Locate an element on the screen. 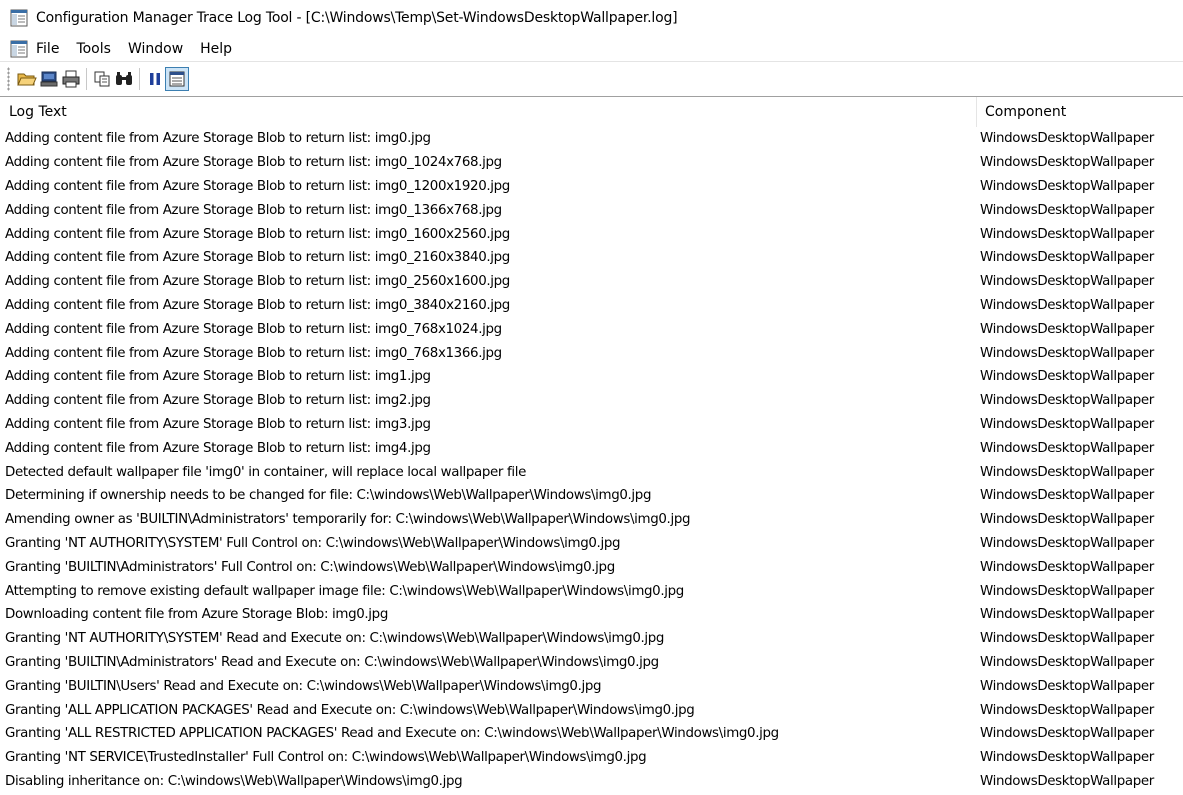 The height and width of the screenshot is (795, 1183). menu-tools: Tools is located at coordinates (94, 49).